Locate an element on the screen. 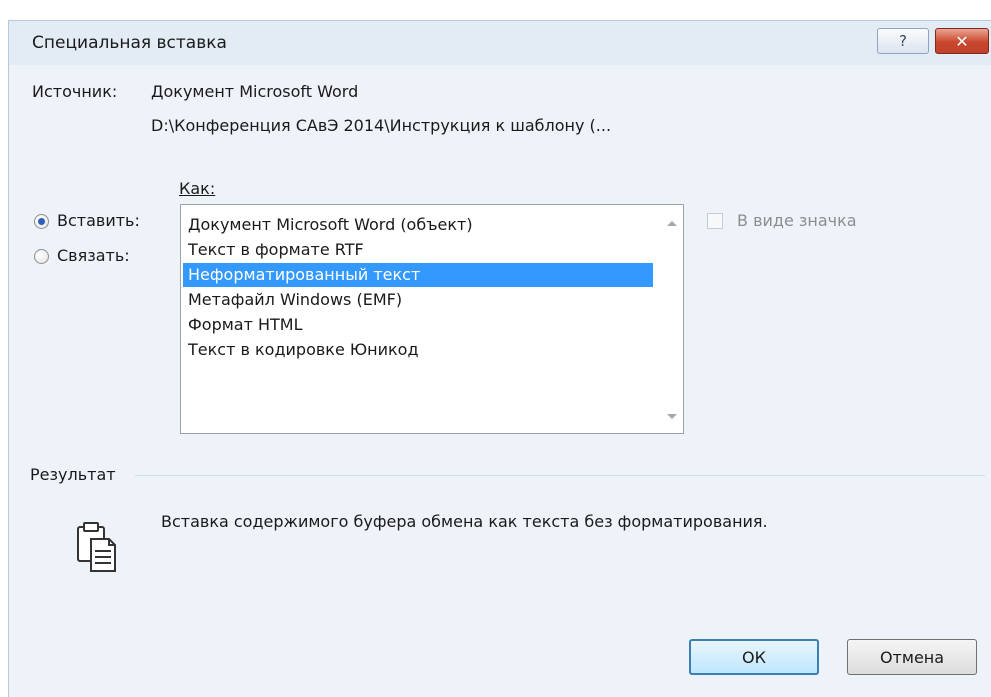 The height and width of the screenshot is (697, 991). list-item: Текст в формате RTF is located at coordinates (418, 250).